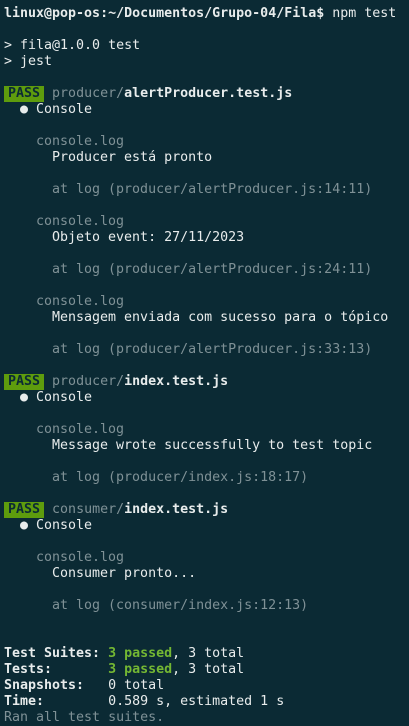  What do you see at coordinates (52, 13) in the screenshot?
I see `prompt-user: linux@pop-os` at bounding box center [52, 13].